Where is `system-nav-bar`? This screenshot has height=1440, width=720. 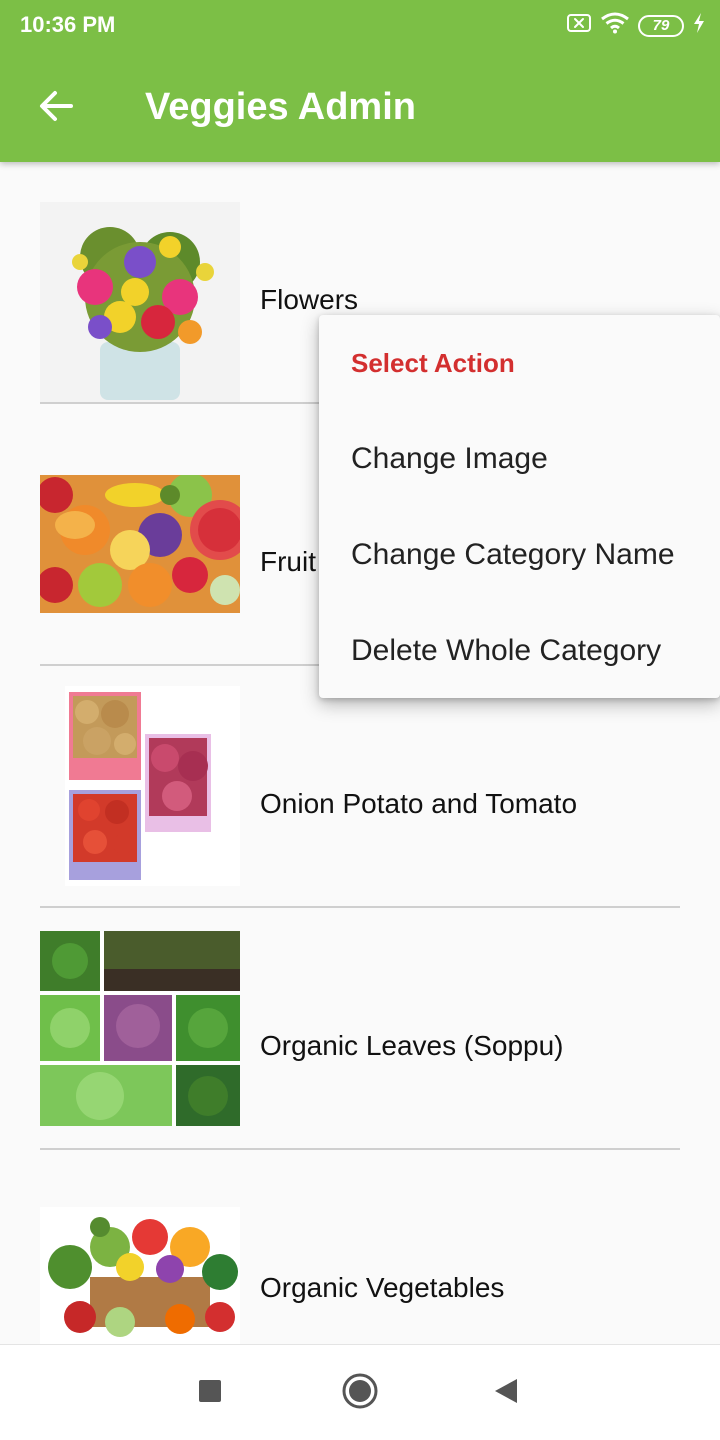
system-nav-bar is located at coordinates (360, 1392).